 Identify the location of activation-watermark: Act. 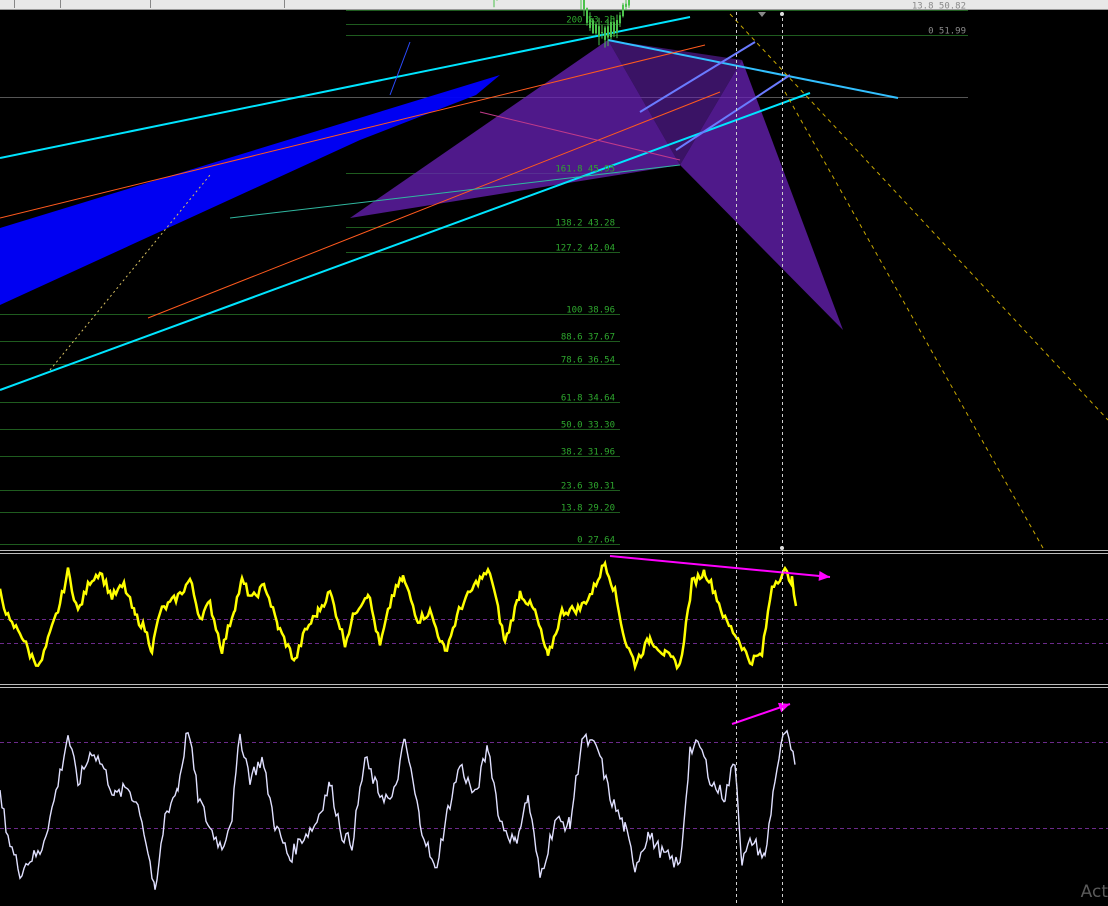
(1094, 892).